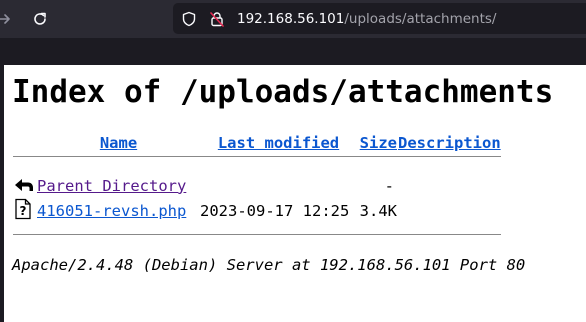 Image resolution: width=586 pixels, height=322 pixels. Describe the element at coordinates (420, 19) in the screenshot. I see `url-path: /uploads/attachments/` at that location.